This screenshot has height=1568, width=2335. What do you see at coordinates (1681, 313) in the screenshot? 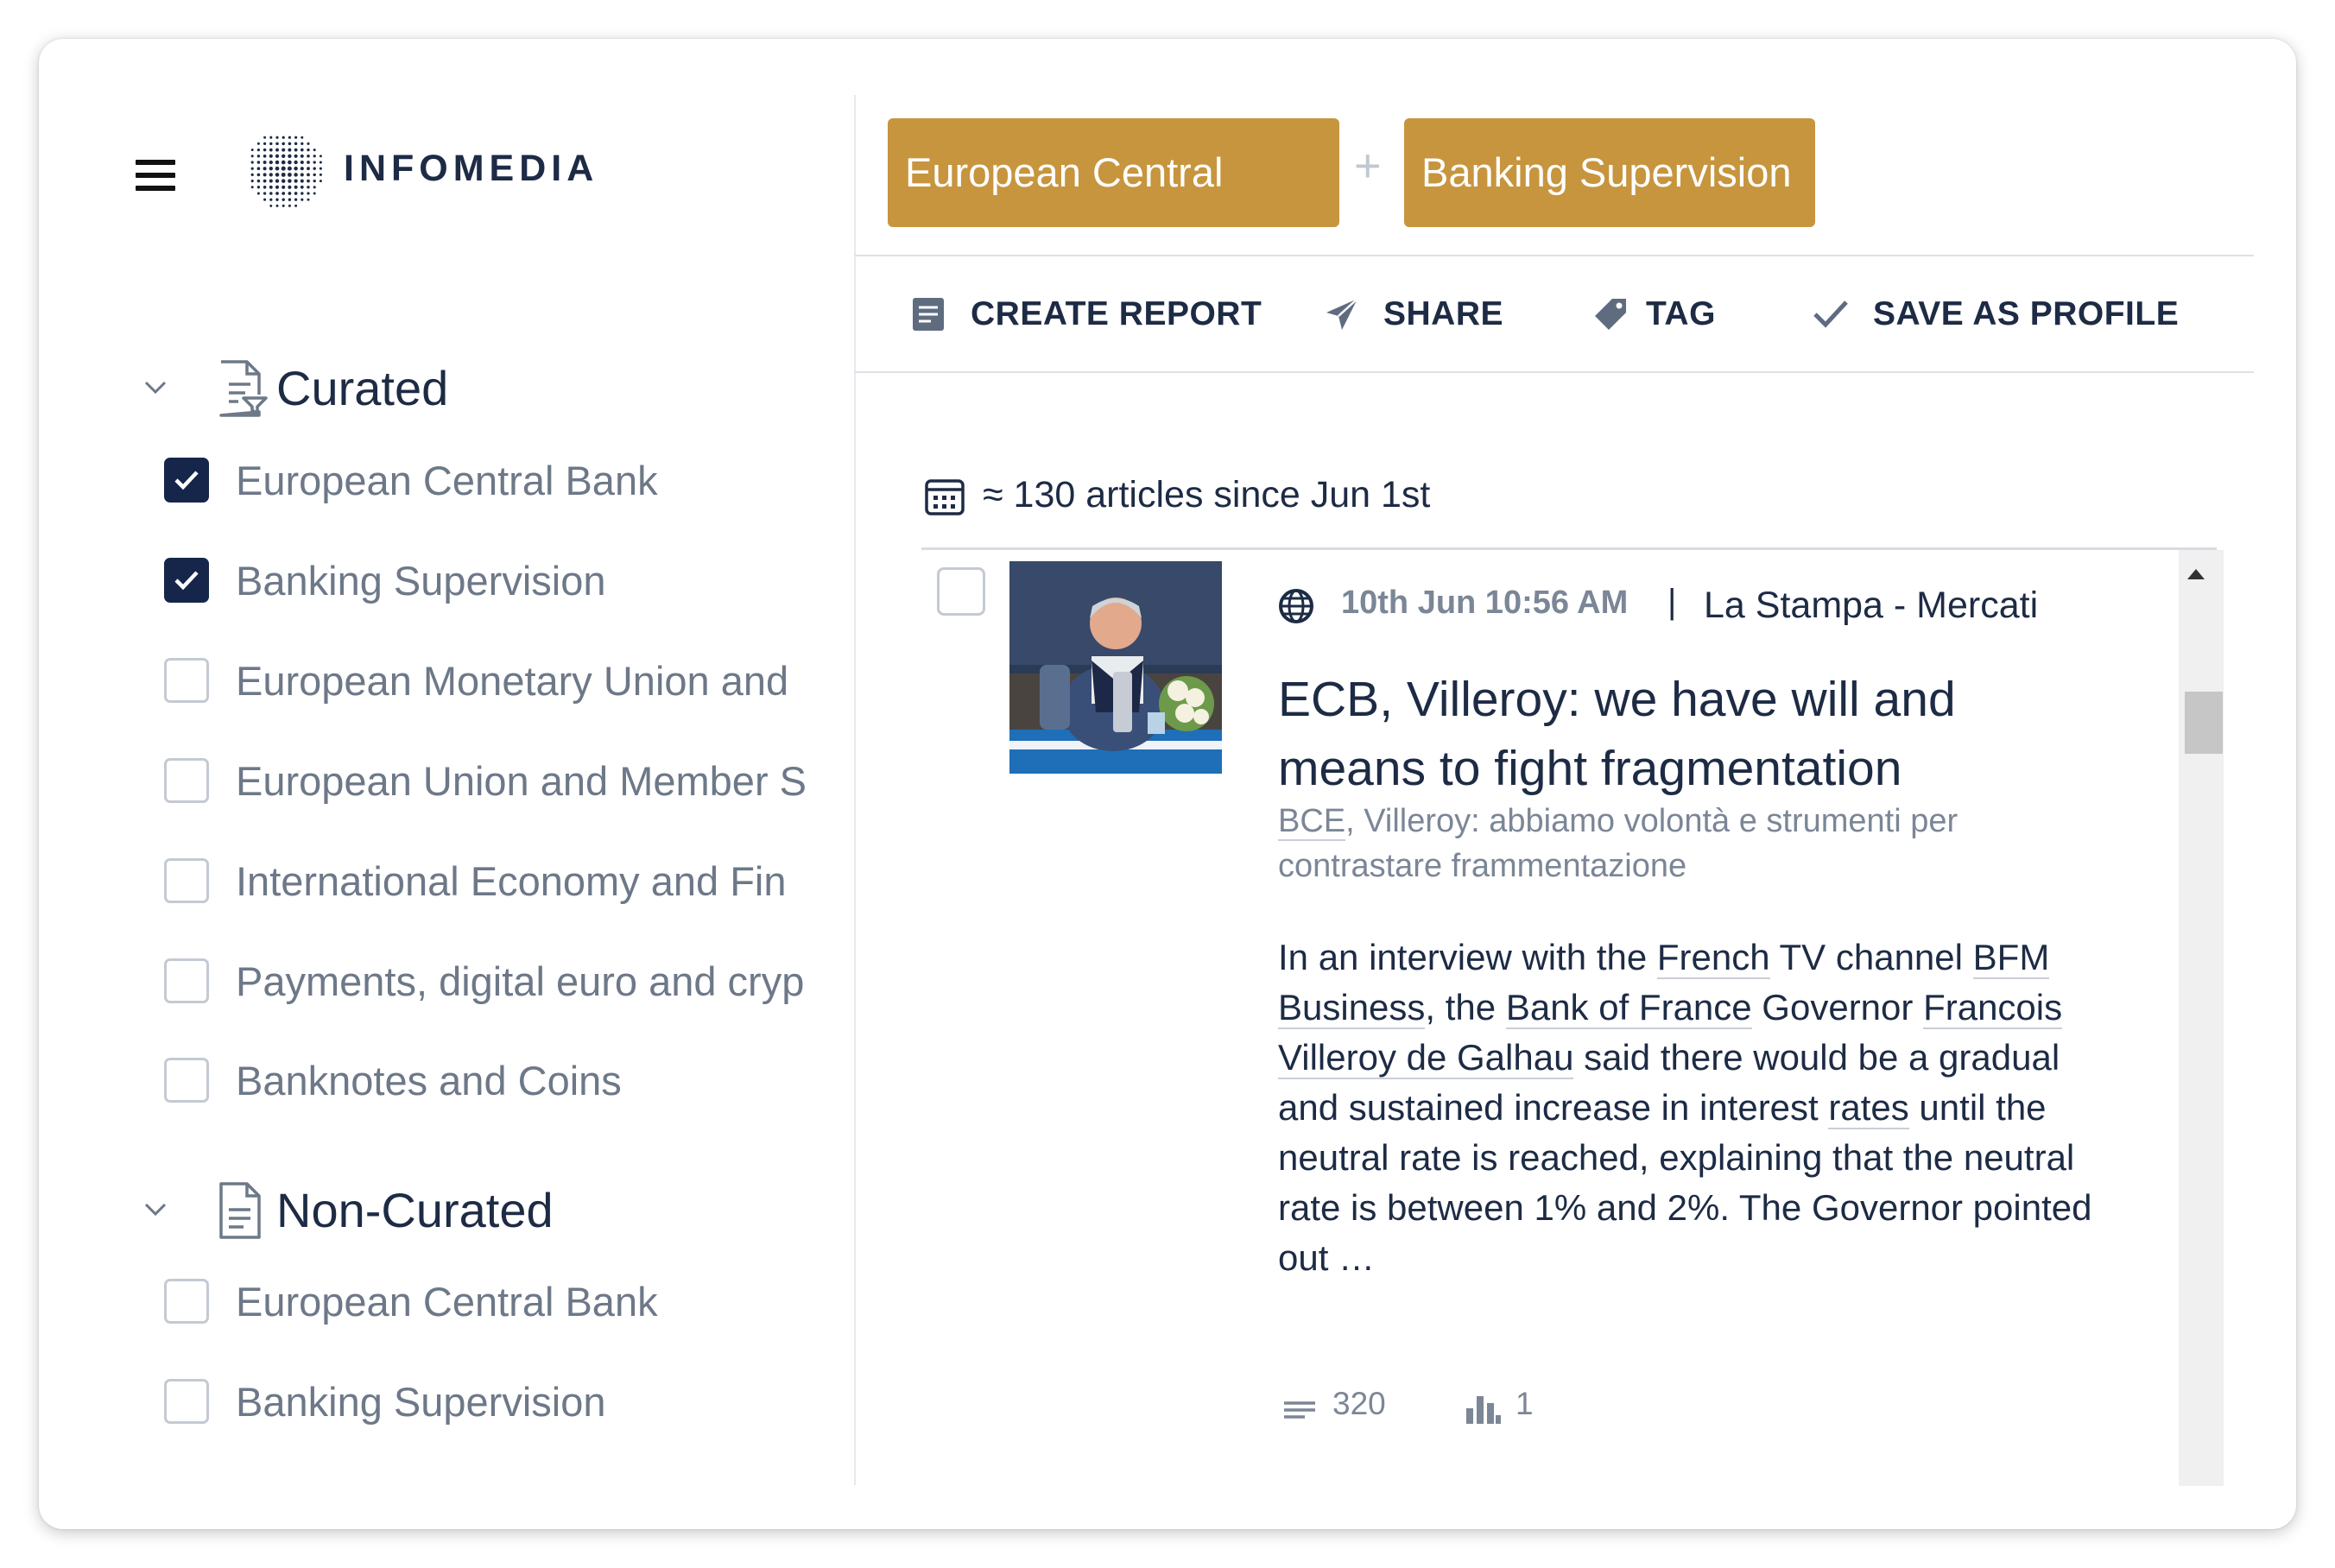
I see `tag-label: TAG` at bounding box center [1681, 313].